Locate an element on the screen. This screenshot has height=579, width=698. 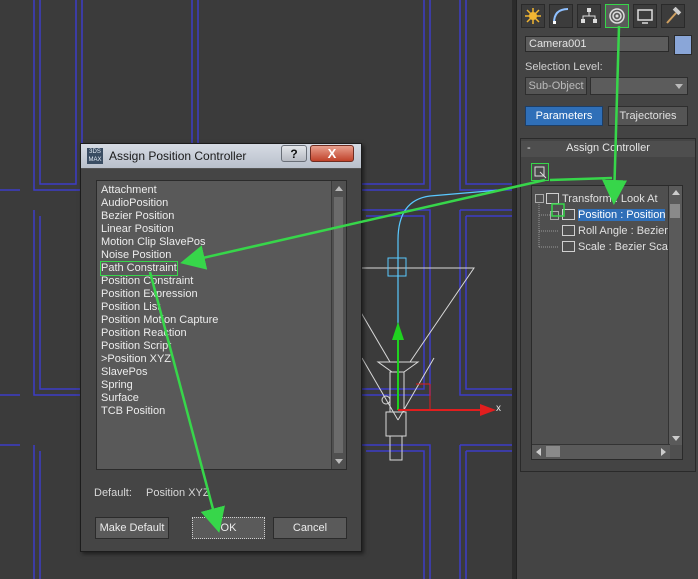
help-button: ? is located at coordinates (294, 153).